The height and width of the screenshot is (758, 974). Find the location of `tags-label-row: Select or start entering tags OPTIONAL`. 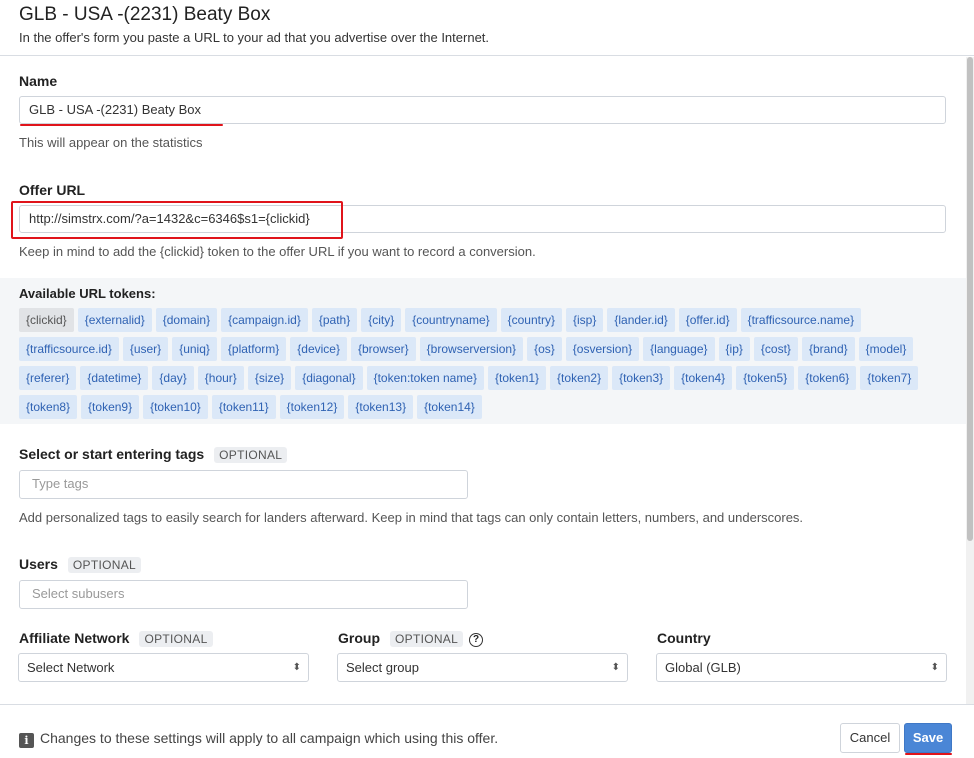

tags-label-row: Select or start entering tags OPTIONAL is located at coordinates (153, 454).